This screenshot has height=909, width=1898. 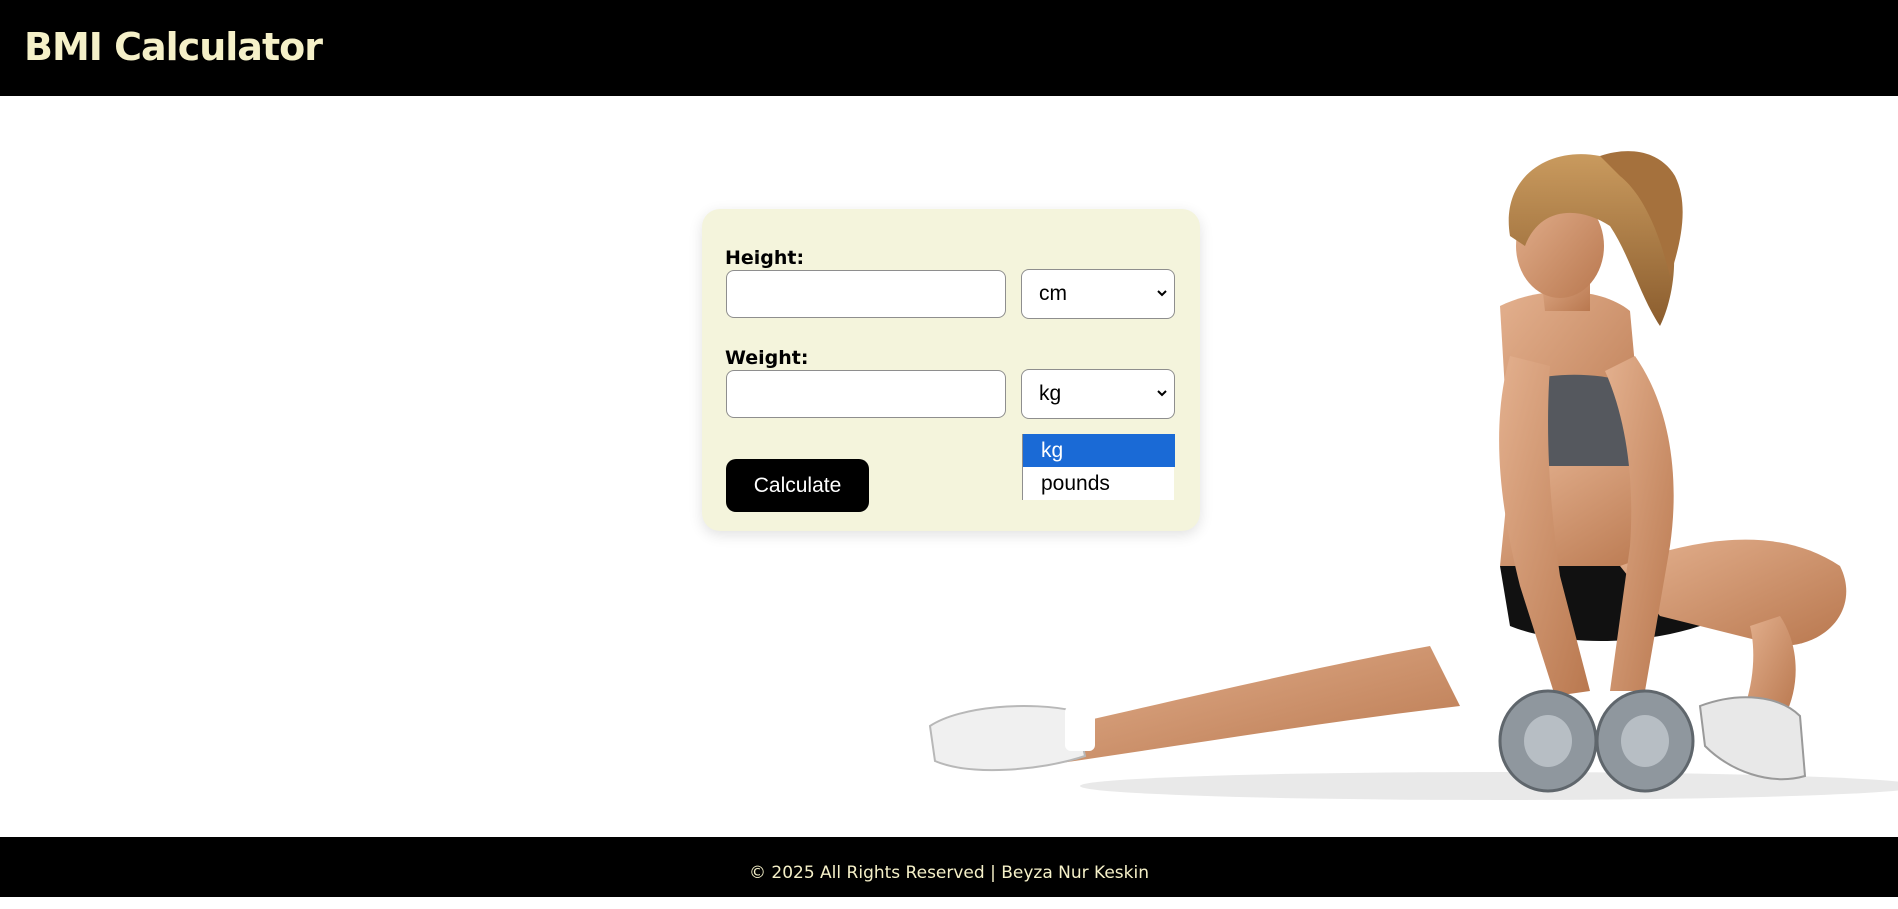 What do you see at coordinates (767, 358) in the screenshot?
I see `weight-label: Weight:` at bounding box center [767, 358].